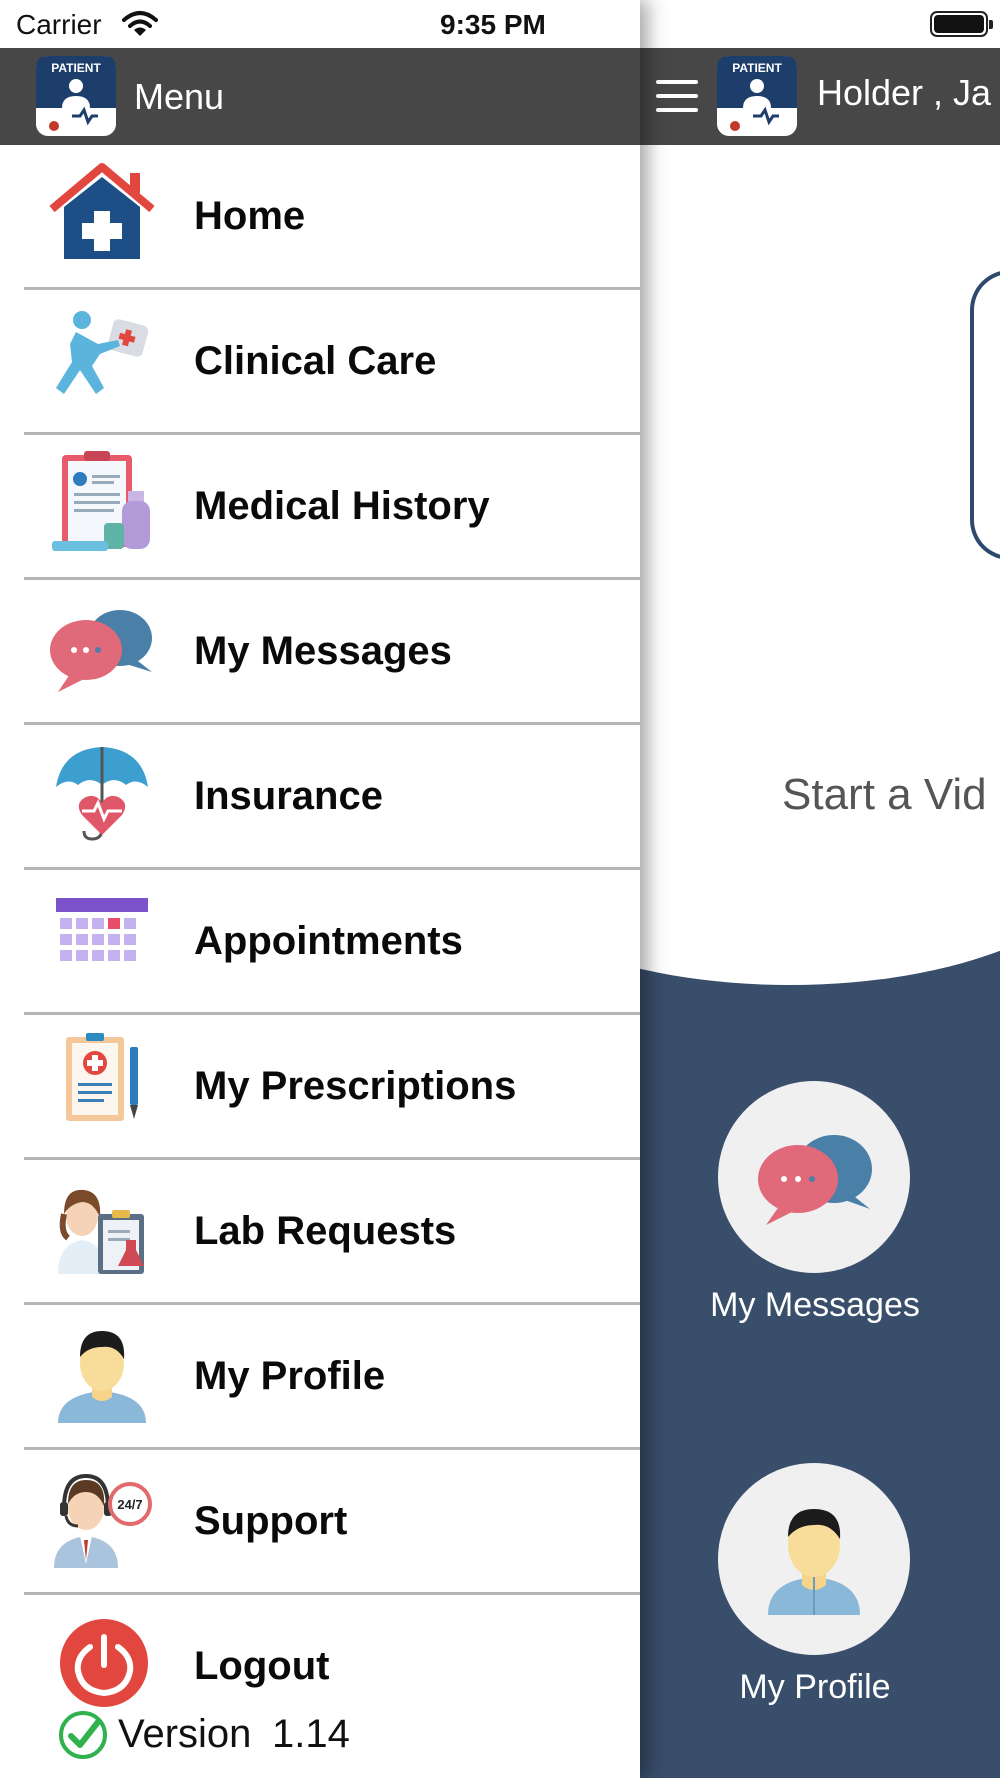 The height and width of the screenshot is (1778, 1000). What do you see at coordinates (493, 24) in the screenshot?
I see `clock-label: 9:35 PM` at bounding box center [493, 24].